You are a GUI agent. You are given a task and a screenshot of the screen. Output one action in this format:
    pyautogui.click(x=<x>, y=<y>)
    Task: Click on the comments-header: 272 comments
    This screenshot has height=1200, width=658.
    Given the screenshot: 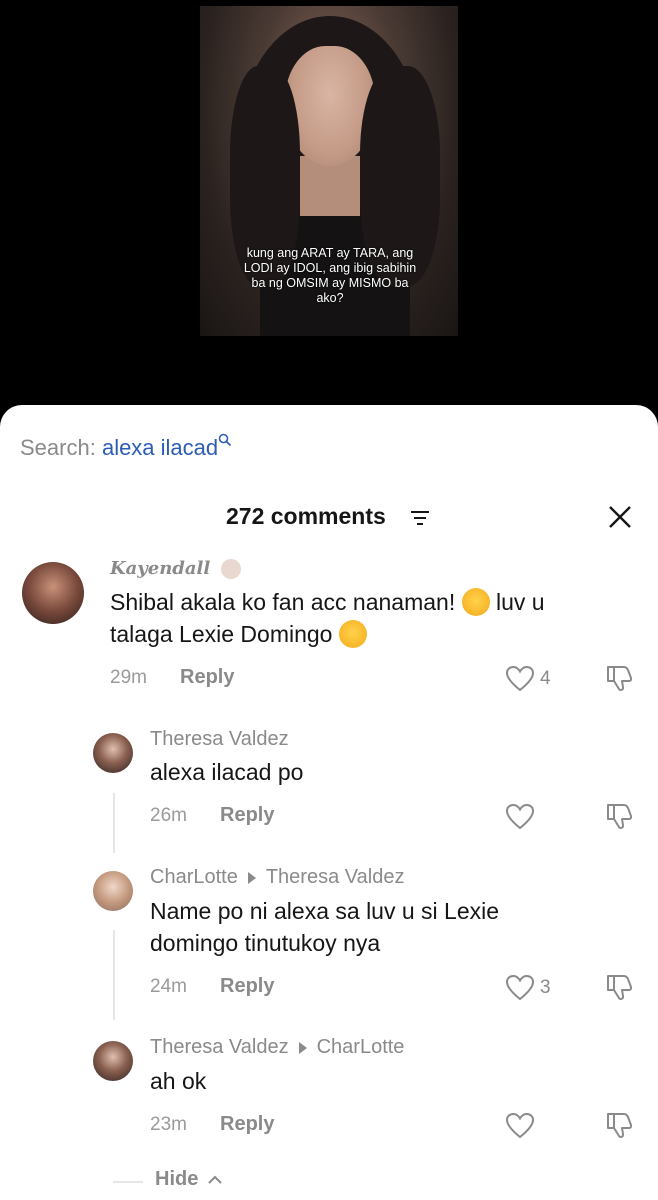 What is the action you would take?
    pyautogui.click(x=329, y=517)
    